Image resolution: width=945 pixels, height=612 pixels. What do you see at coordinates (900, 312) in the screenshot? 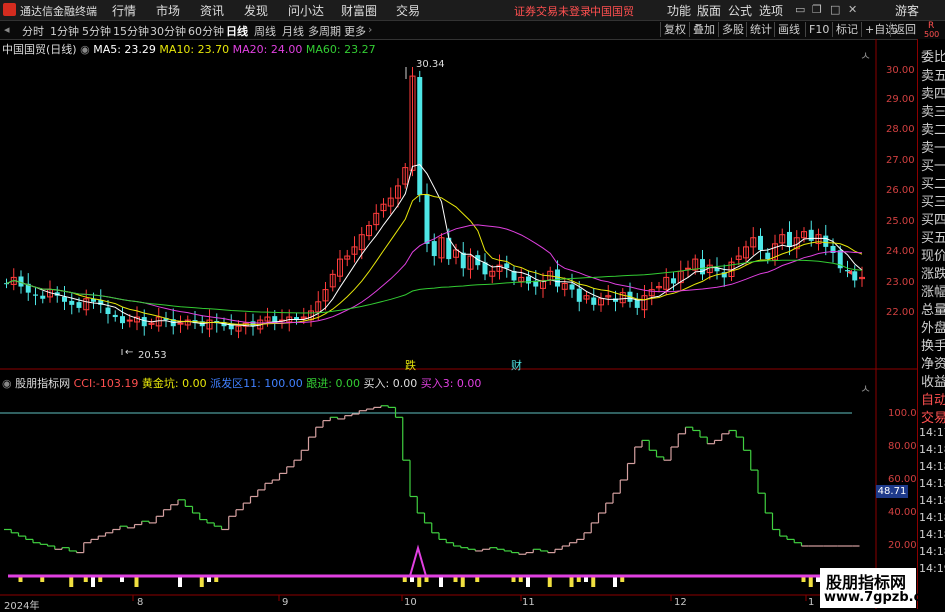
I see `price-tick: 22.00` at bounding box center [900, 312].